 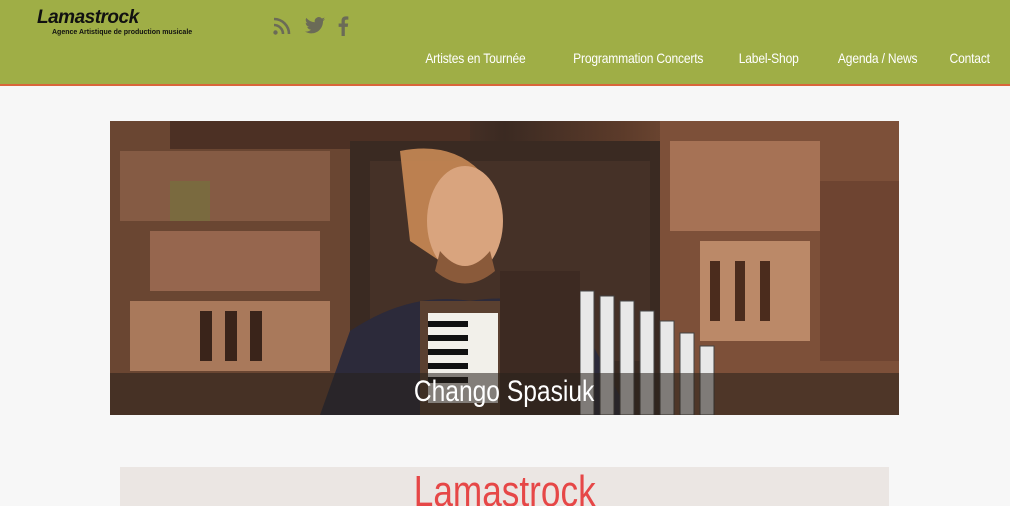 I want to click on hero-caption: Chango Spasiuk, so click(x=504, y=394).